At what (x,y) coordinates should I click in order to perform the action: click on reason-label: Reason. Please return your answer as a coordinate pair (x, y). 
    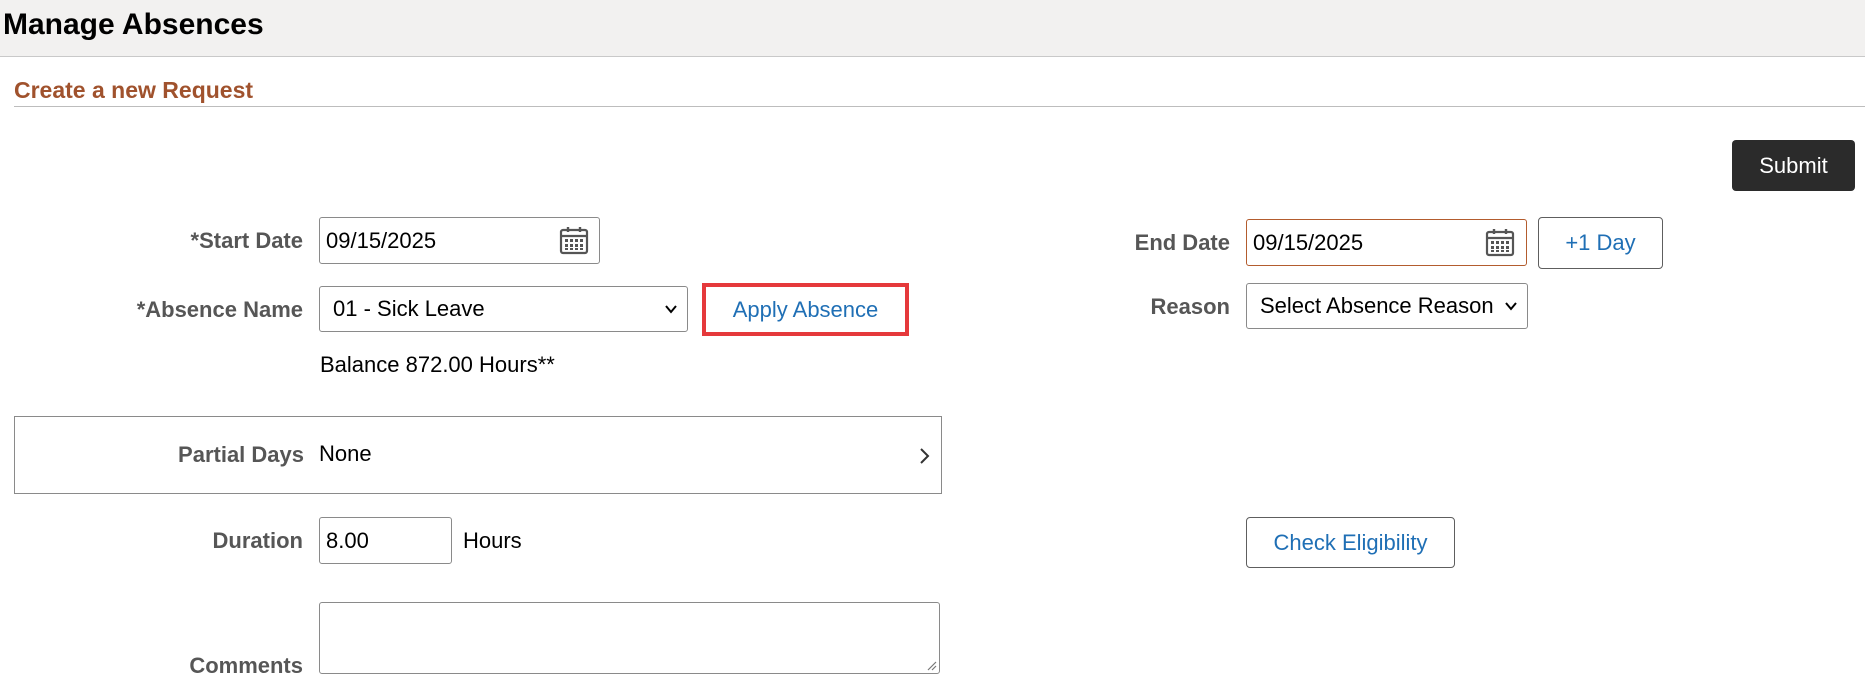
    Looking at the image, I should click on (1190, 306).